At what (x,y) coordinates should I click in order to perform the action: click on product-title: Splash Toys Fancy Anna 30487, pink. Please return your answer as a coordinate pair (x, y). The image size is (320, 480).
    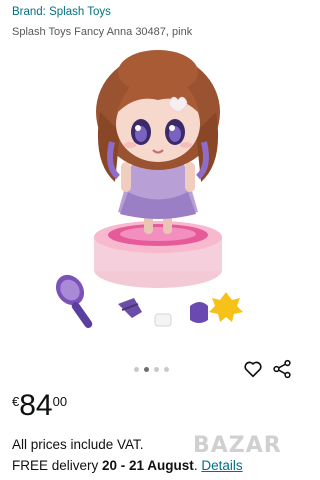
    Looking at the image, I should click on (102, 32).